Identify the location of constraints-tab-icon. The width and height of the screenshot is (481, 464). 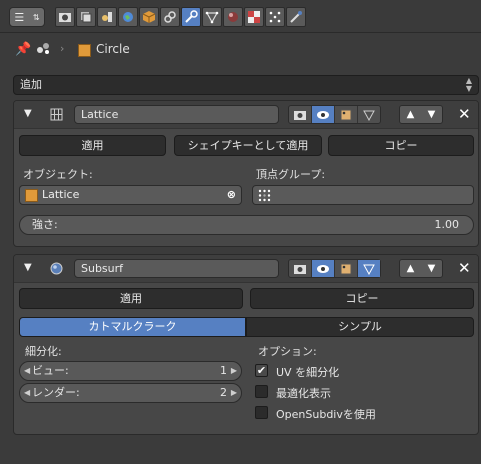
(170, 17).